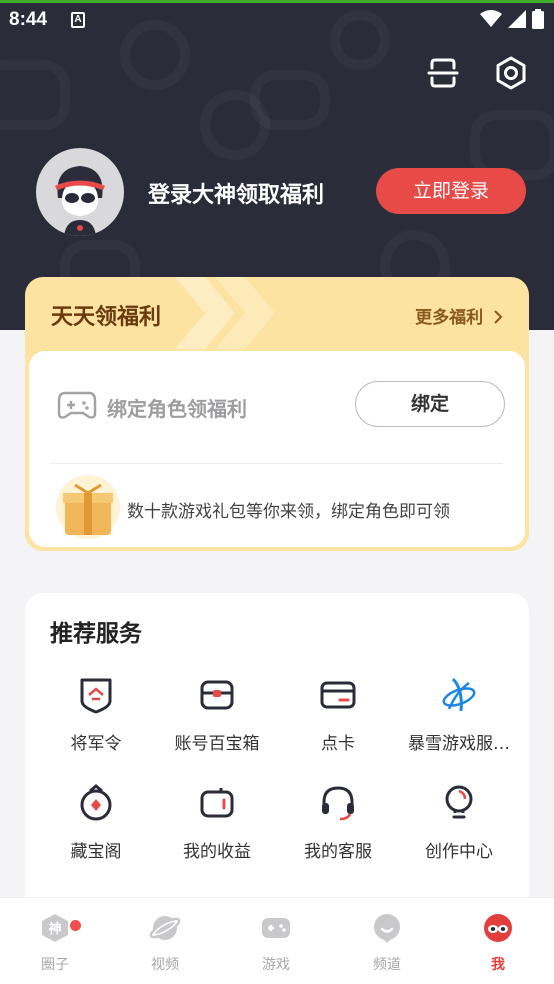 This screenshot has height=984, width=554. I want to click on service-item-creator-center: 创作中心, so click(459, 822).